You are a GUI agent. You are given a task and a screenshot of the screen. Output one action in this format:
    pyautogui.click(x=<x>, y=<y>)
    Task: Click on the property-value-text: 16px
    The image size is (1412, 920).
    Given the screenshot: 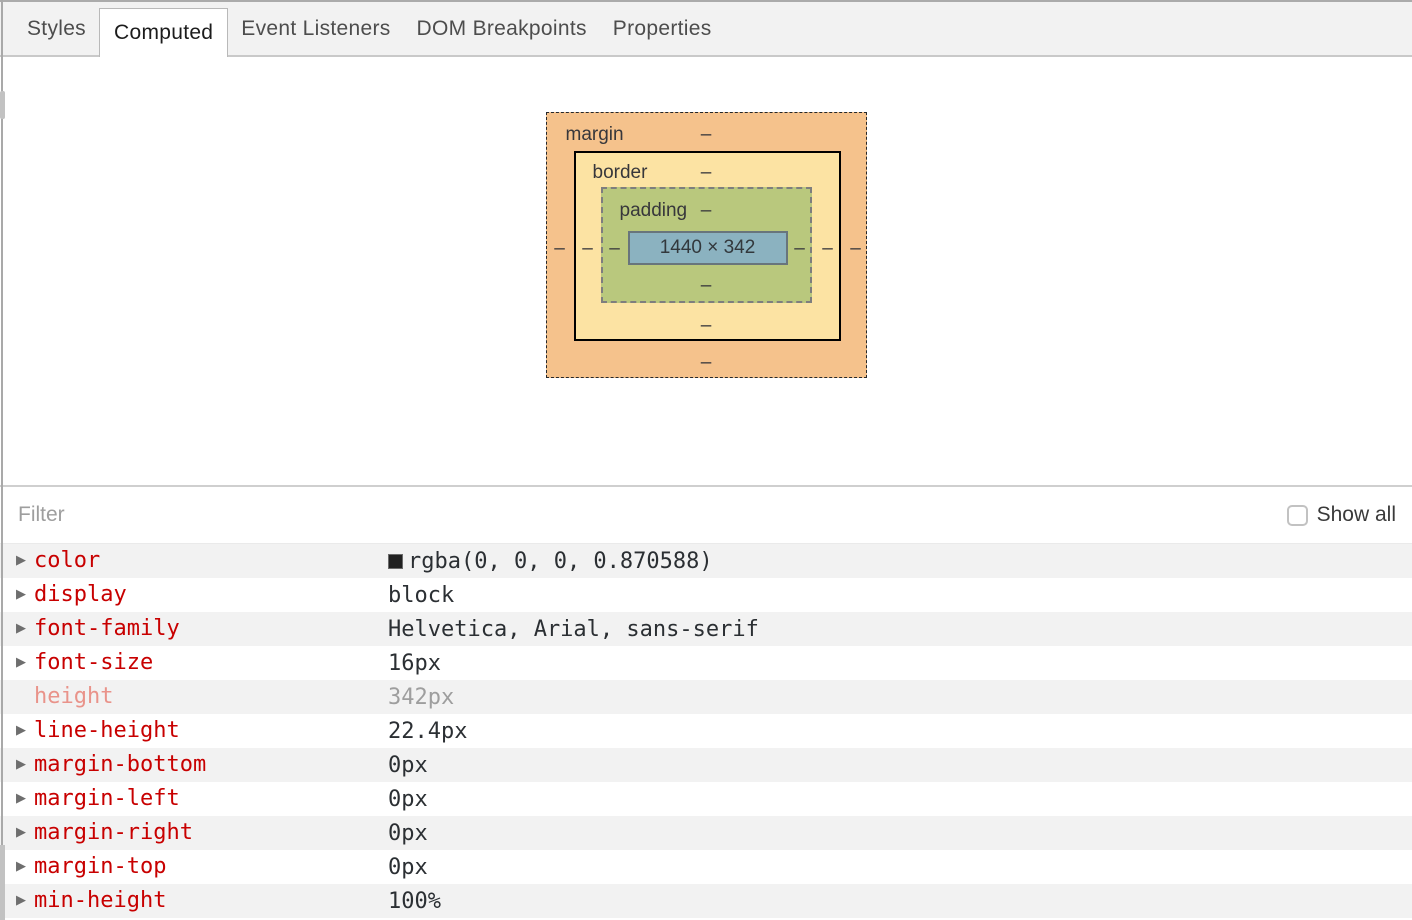 What is the action you would take?
    pyautogui.click(x=414, y=663)
    